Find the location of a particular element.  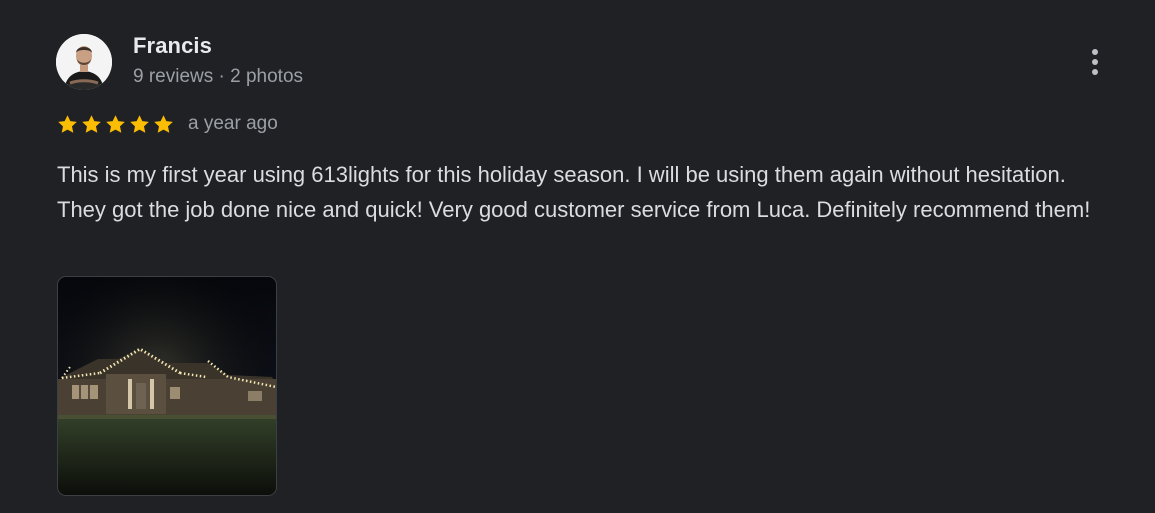

review-photo is located at coordinates (167, 386).